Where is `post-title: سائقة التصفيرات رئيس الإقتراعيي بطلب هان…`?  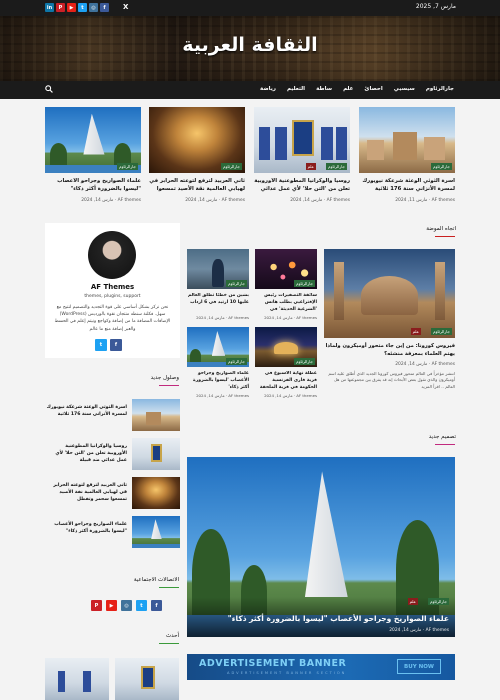 post-title: سائقة التصفيرات رئيس الإقتراعيي بطلب هان… is located at coordinates (286, 303).